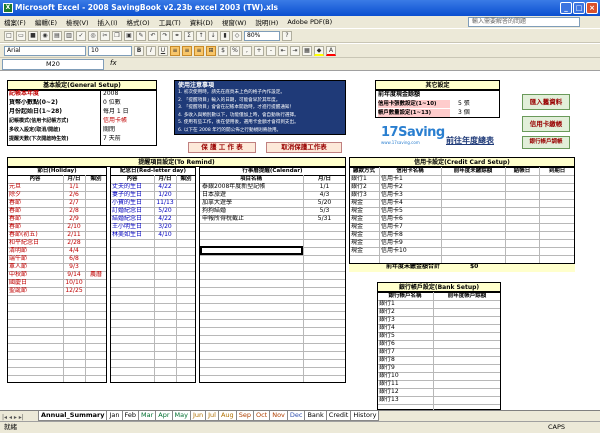  I want to click on research-icon: ◎, so click(93, 35).